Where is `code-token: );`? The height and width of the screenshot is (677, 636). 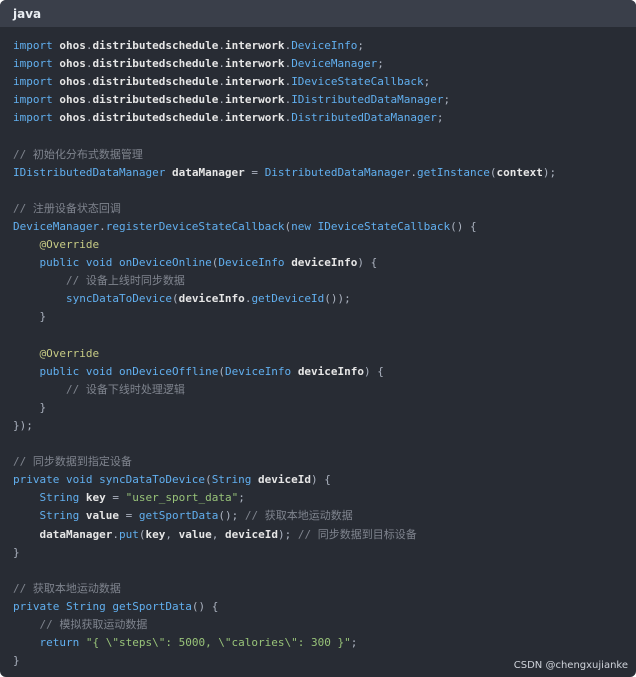
code-token: ); is located at coordinates (549, 172).